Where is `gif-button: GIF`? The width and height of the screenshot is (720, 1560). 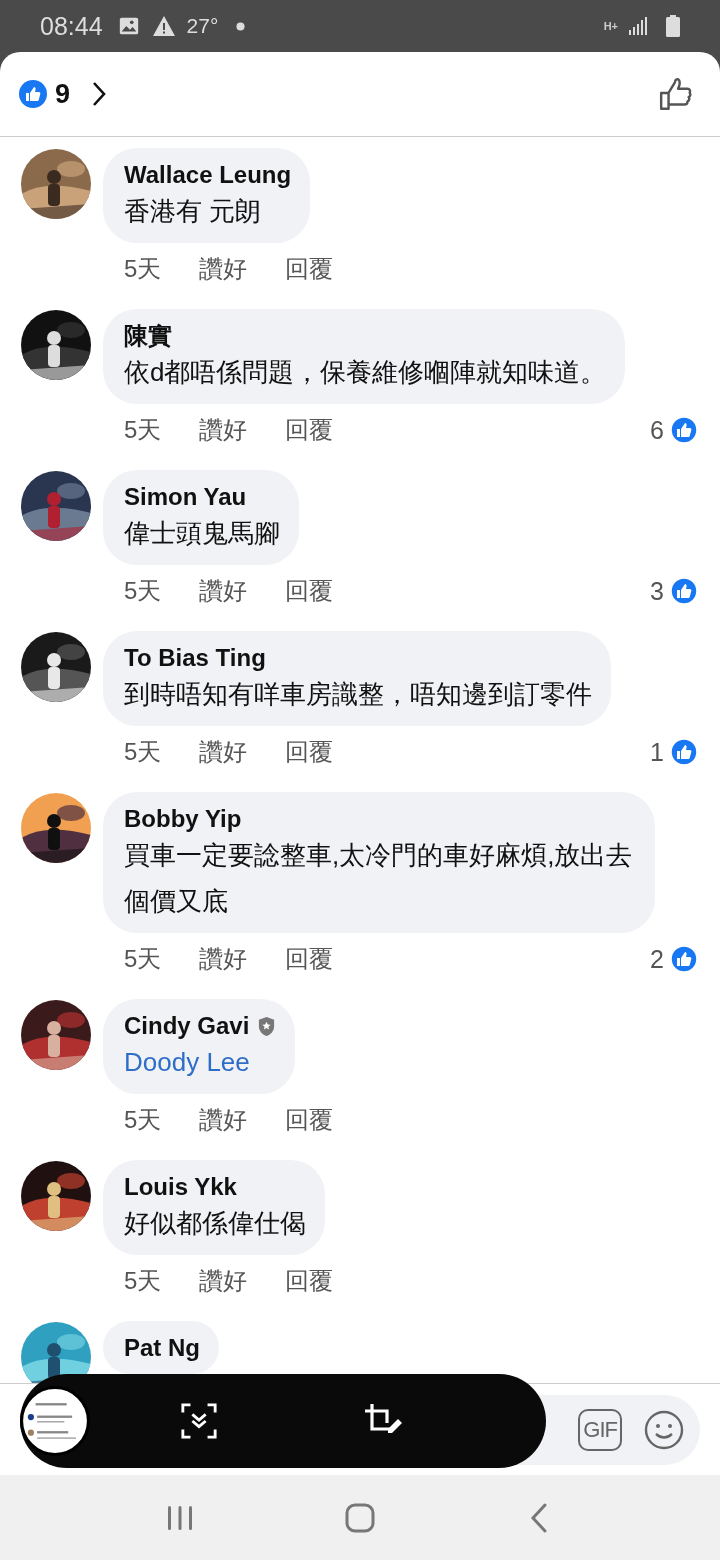
gif-button: GIF is located at coordinates (600, 1429).